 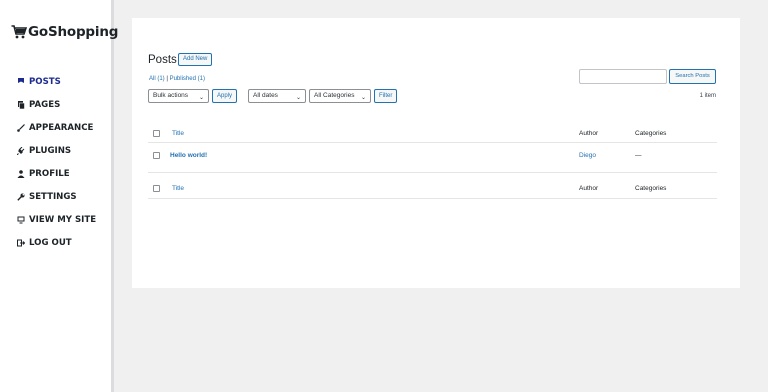 What do you see at coordinates (340, 96) in the screenshot?
I see `categories-select: All Categories ⌄` at bounding box center [340, 96].